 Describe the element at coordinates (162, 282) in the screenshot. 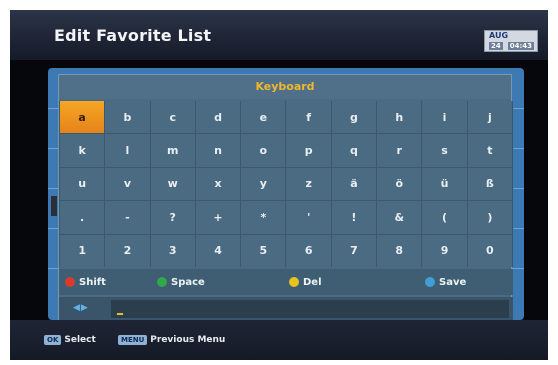

I see `green-dot-icon` at that location.